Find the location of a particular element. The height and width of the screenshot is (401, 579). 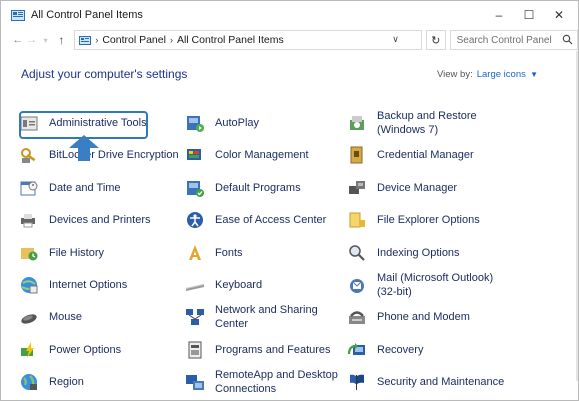

scrollbar is located at coordinates (577, 216).